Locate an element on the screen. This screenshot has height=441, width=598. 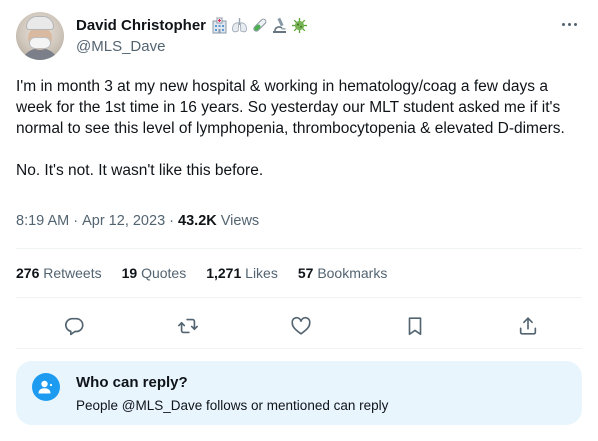
user-icon is located at coordinates (46, 387).